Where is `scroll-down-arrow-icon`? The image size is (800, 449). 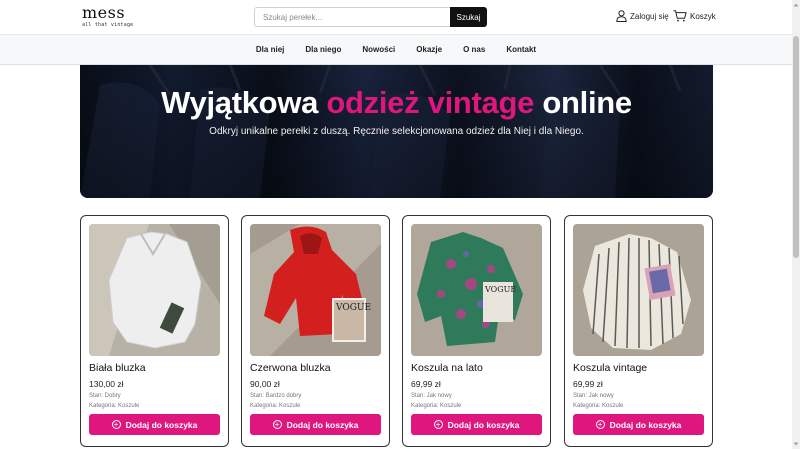
scroll-down-arrow-icon is located at coordinates (796, 444).